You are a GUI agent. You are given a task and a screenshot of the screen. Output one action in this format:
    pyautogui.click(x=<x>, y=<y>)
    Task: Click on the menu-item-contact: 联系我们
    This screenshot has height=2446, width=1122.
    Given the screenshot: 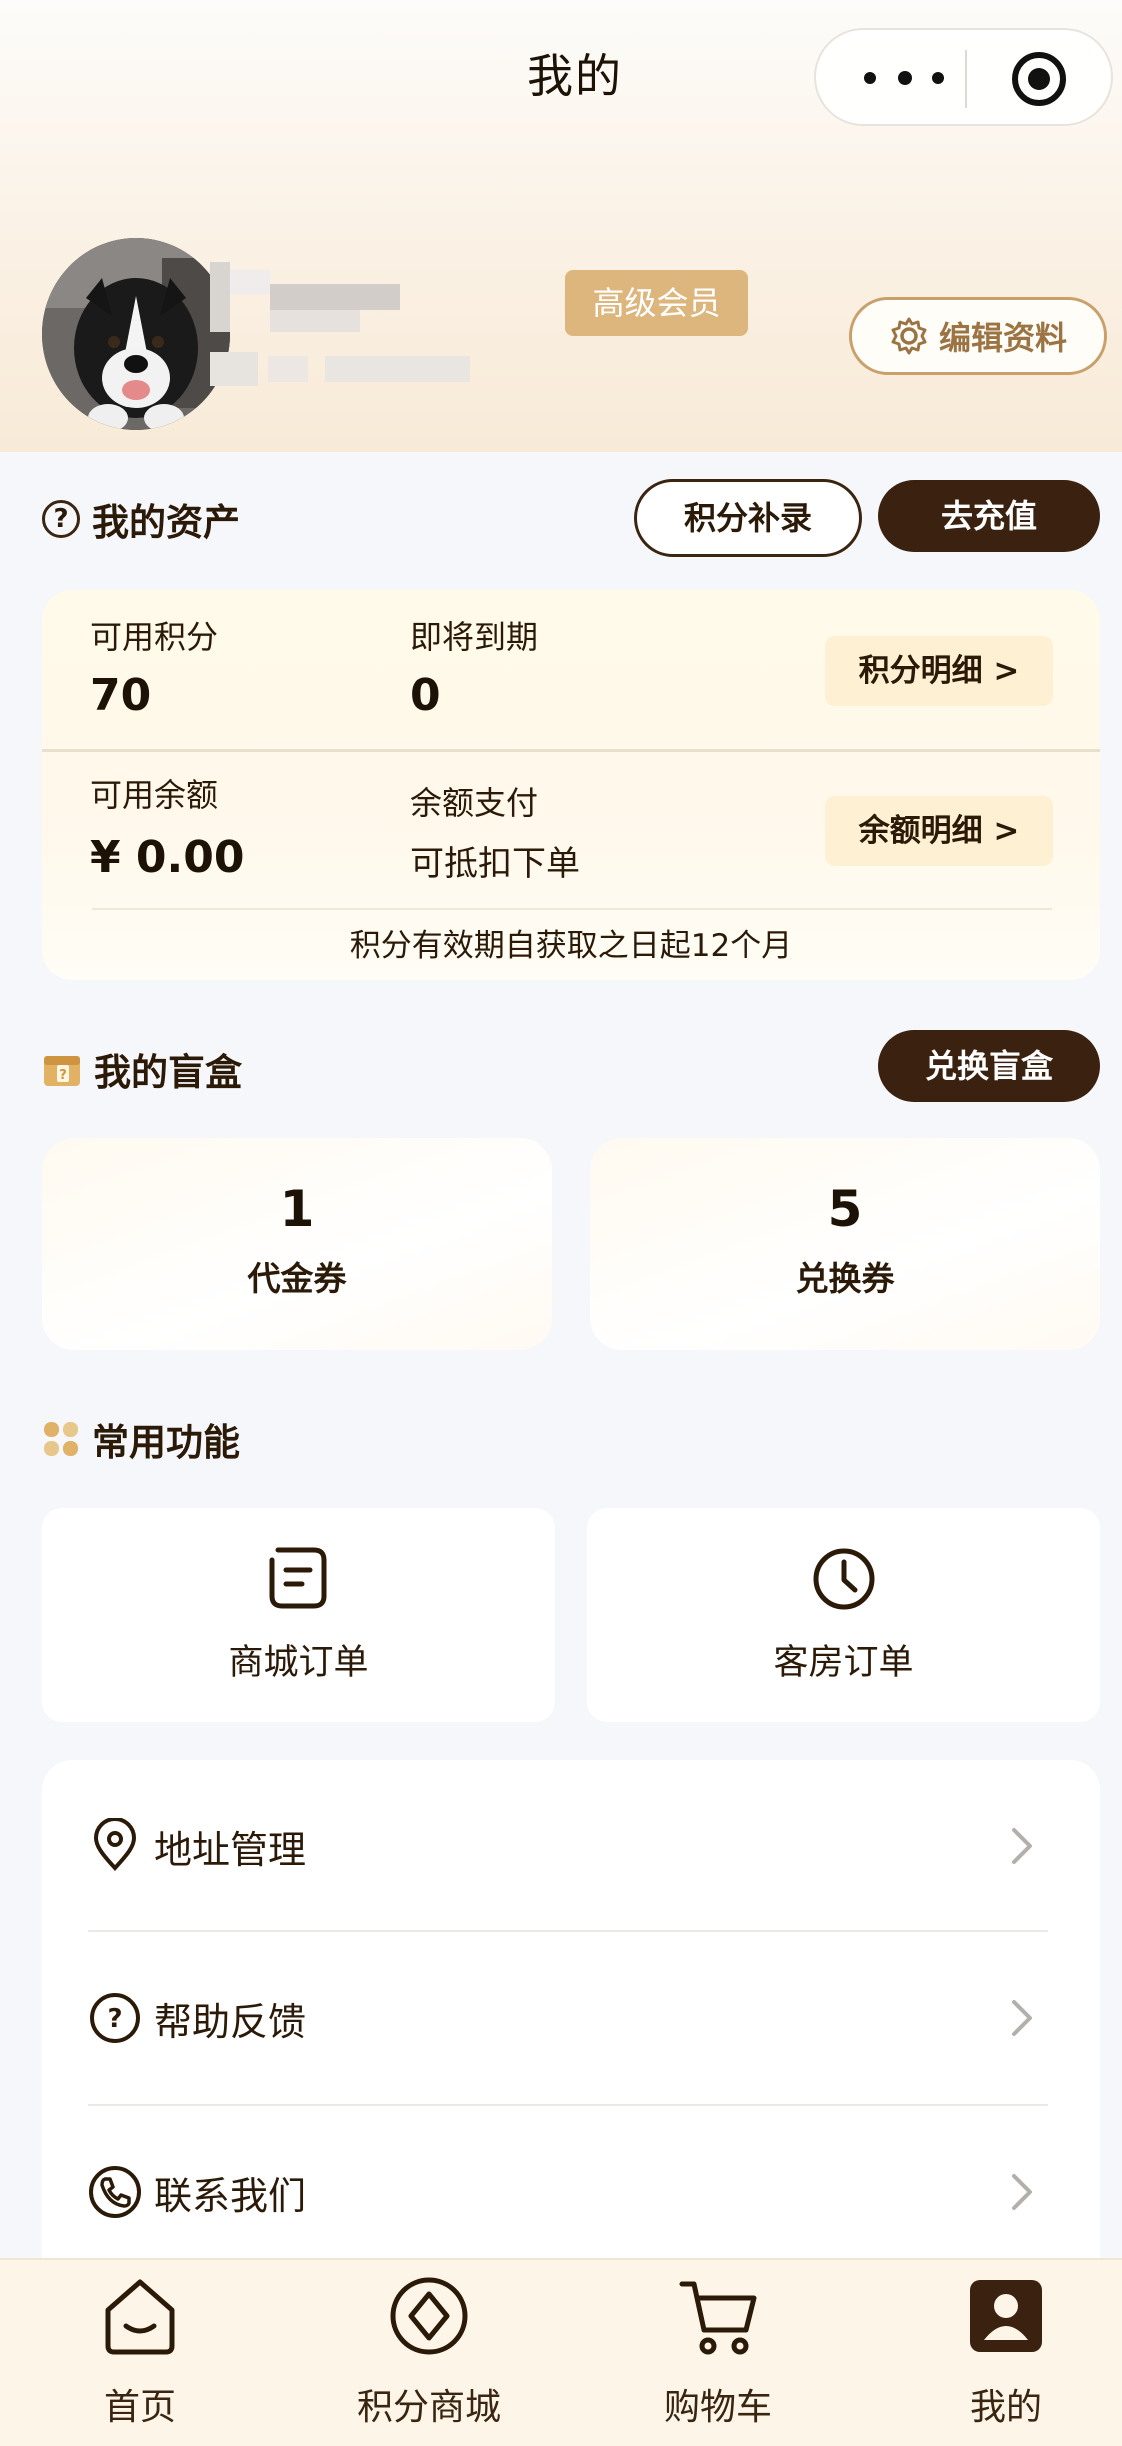 What is the action you would take?
    pyautogui.click(x=571, y=2192)
    